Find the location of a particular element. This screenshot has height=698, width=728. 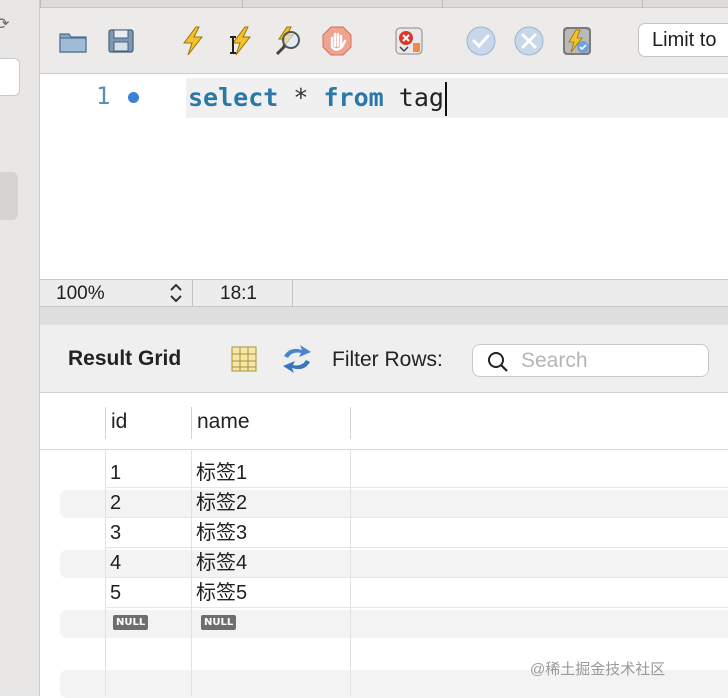

schema-sidebar: ⟳ is located at coordinates (20, 348).